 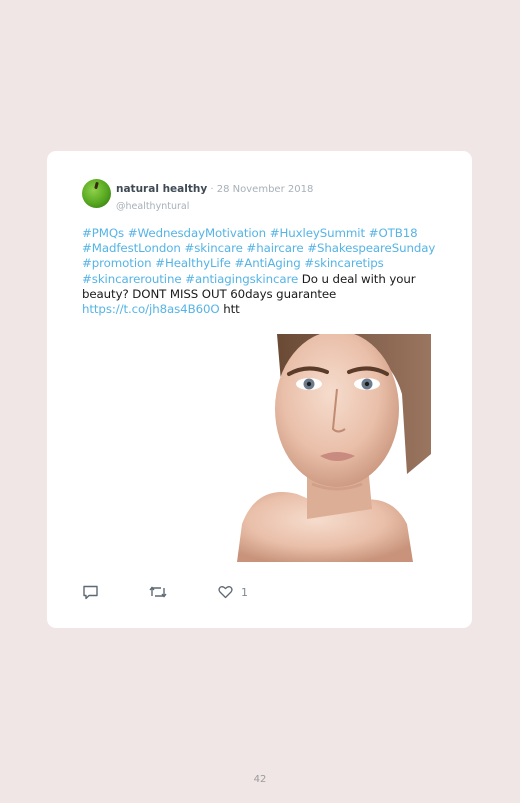 What do you see at coordinates (231, 309) in the screenshot?
I see `tweet-trailing-text: htt` at bounding box center [231, 309].